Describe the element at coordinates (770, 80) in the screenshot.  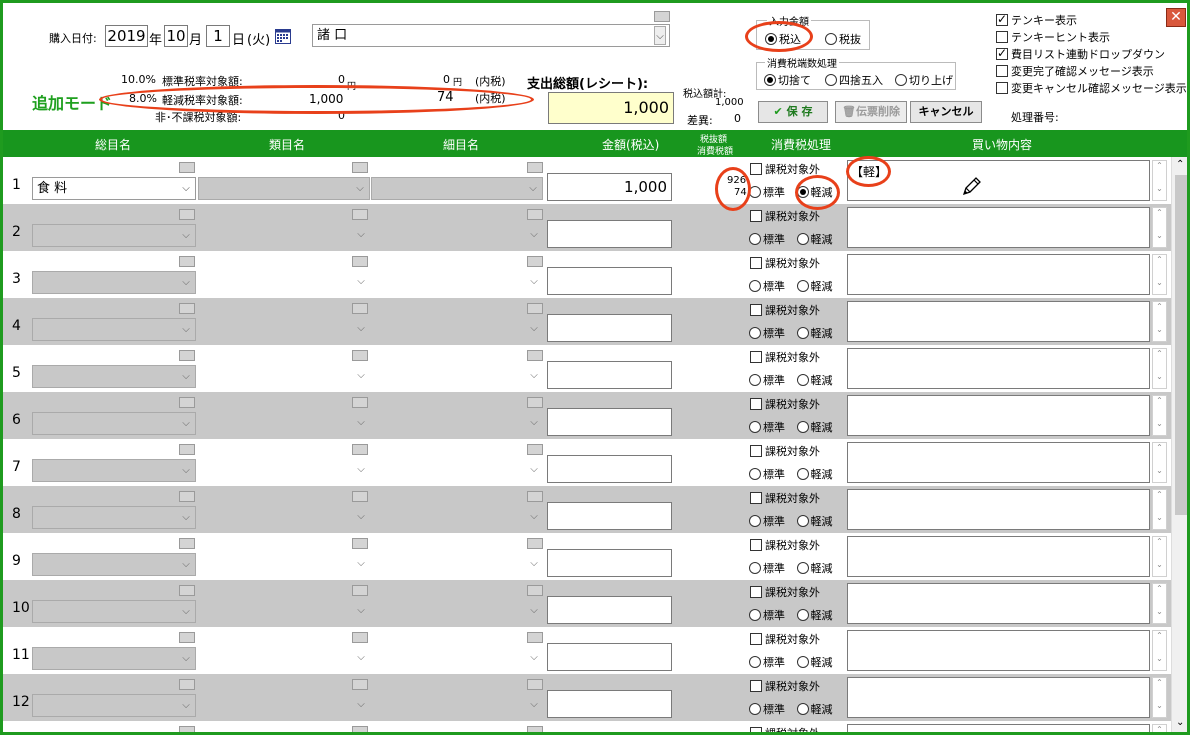
I see `radio-round-down-indicator` at that location.